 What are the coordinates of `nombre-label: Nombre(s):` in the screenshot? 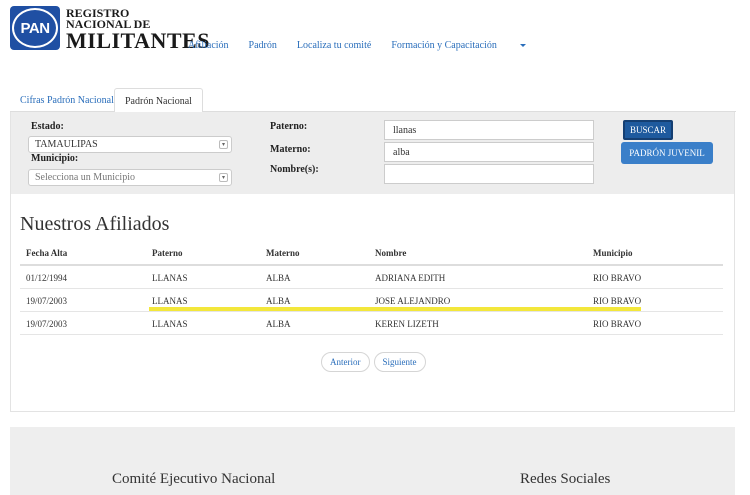 It's located at (294, 169).